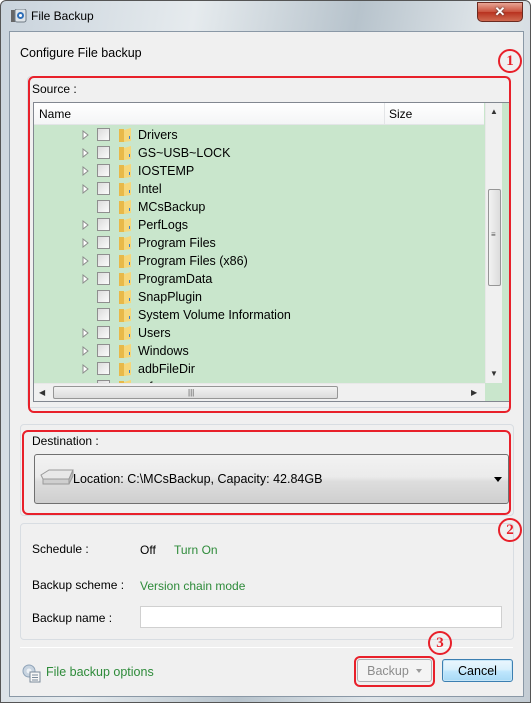  Describe the element at coordinates (60, 549) in the screenshot. I see `schedule-label: Schedule :` at that location.